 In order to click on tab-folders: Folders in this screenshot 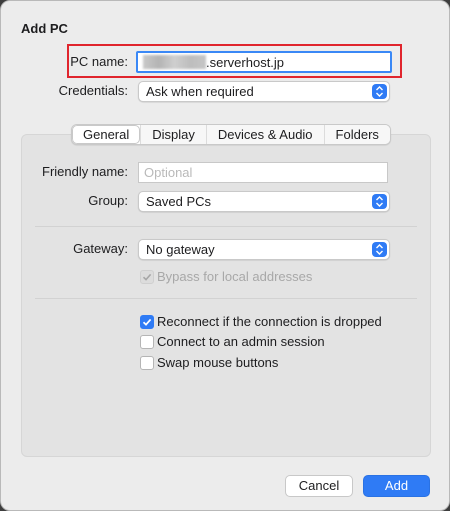, I will do `click(356, 134)`.